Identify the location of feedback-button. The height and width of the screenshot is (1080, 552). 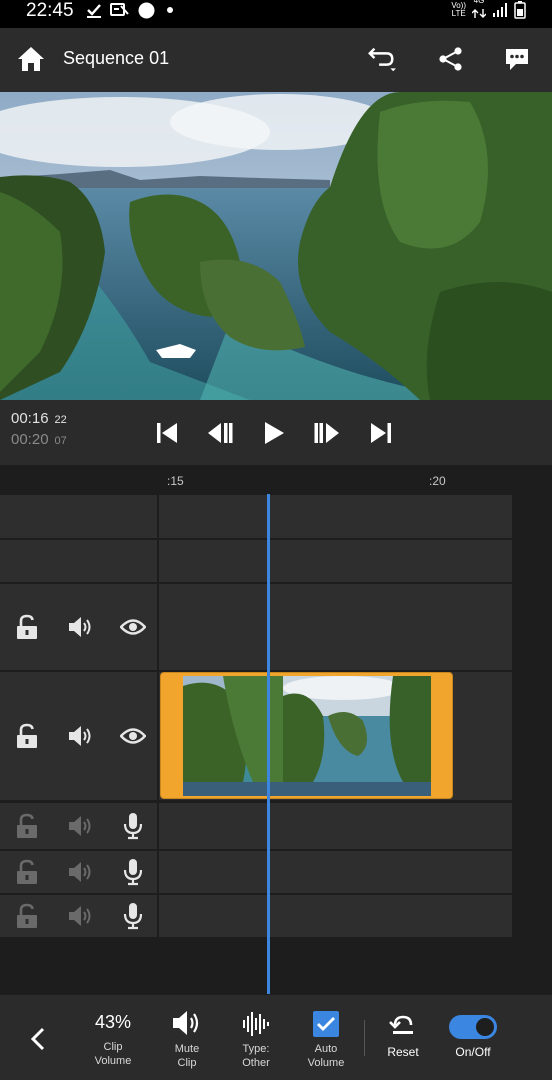
(517, 59).